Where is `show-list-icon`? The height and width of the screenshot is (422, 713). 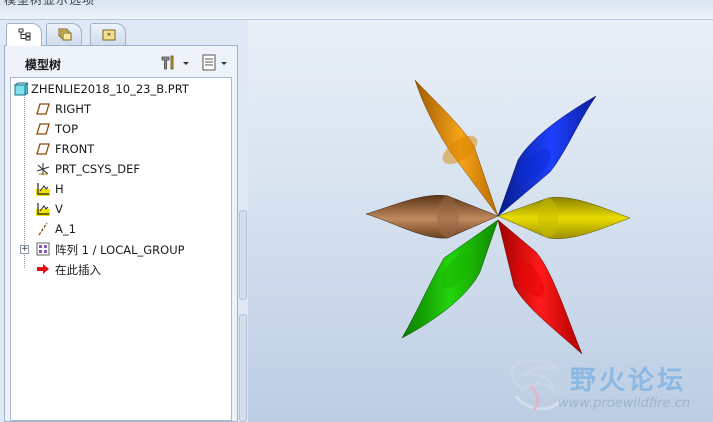 show-list-icon is located at coordinates (214, 62).